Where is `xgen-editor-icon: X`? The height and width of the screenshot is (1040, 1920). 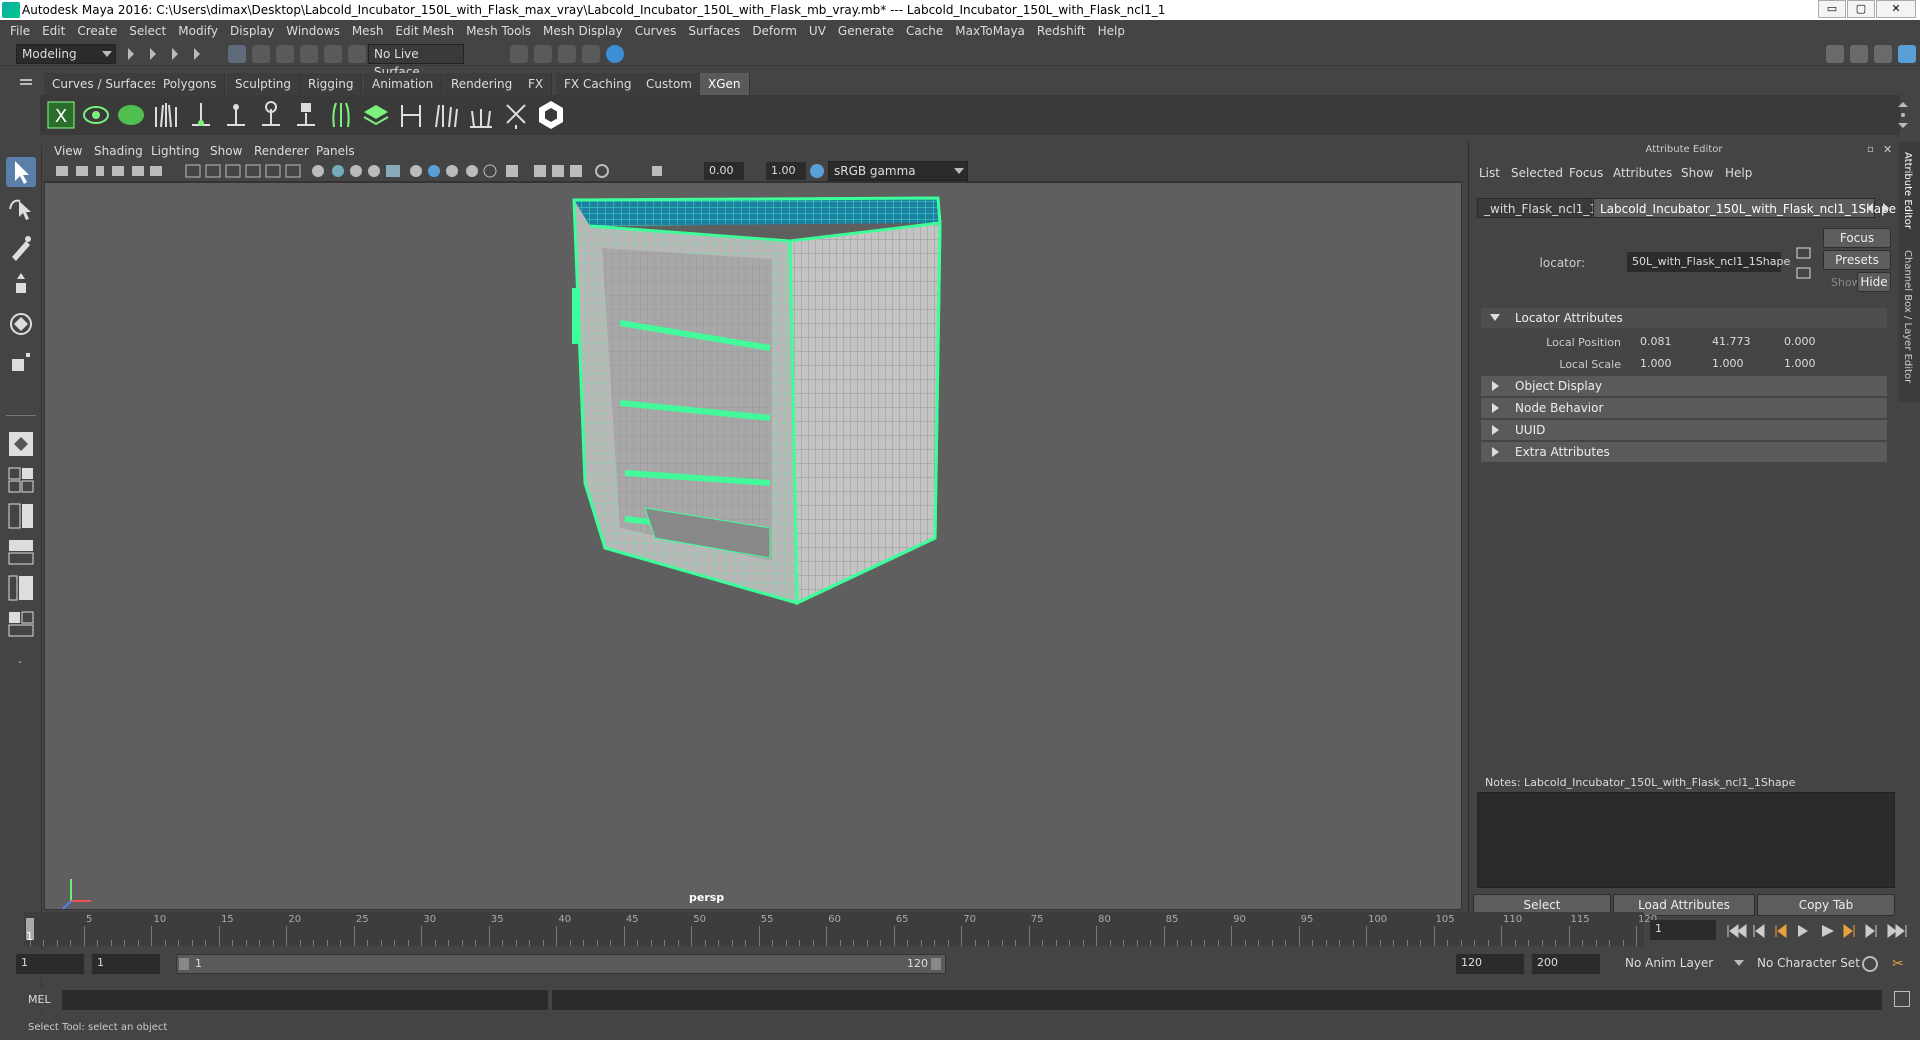
xgen-editor-icon: X is located at coordinates (61, 115).